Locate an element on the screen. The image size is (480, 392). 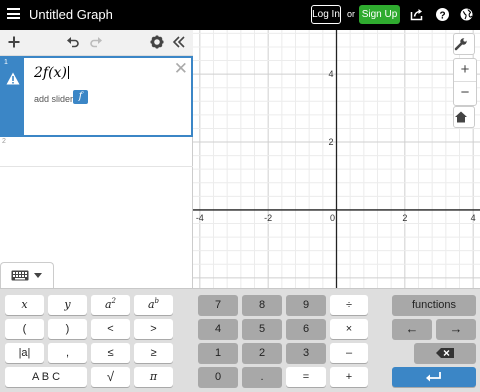
key-sqrt: √ is located at coordinates (110, 377).